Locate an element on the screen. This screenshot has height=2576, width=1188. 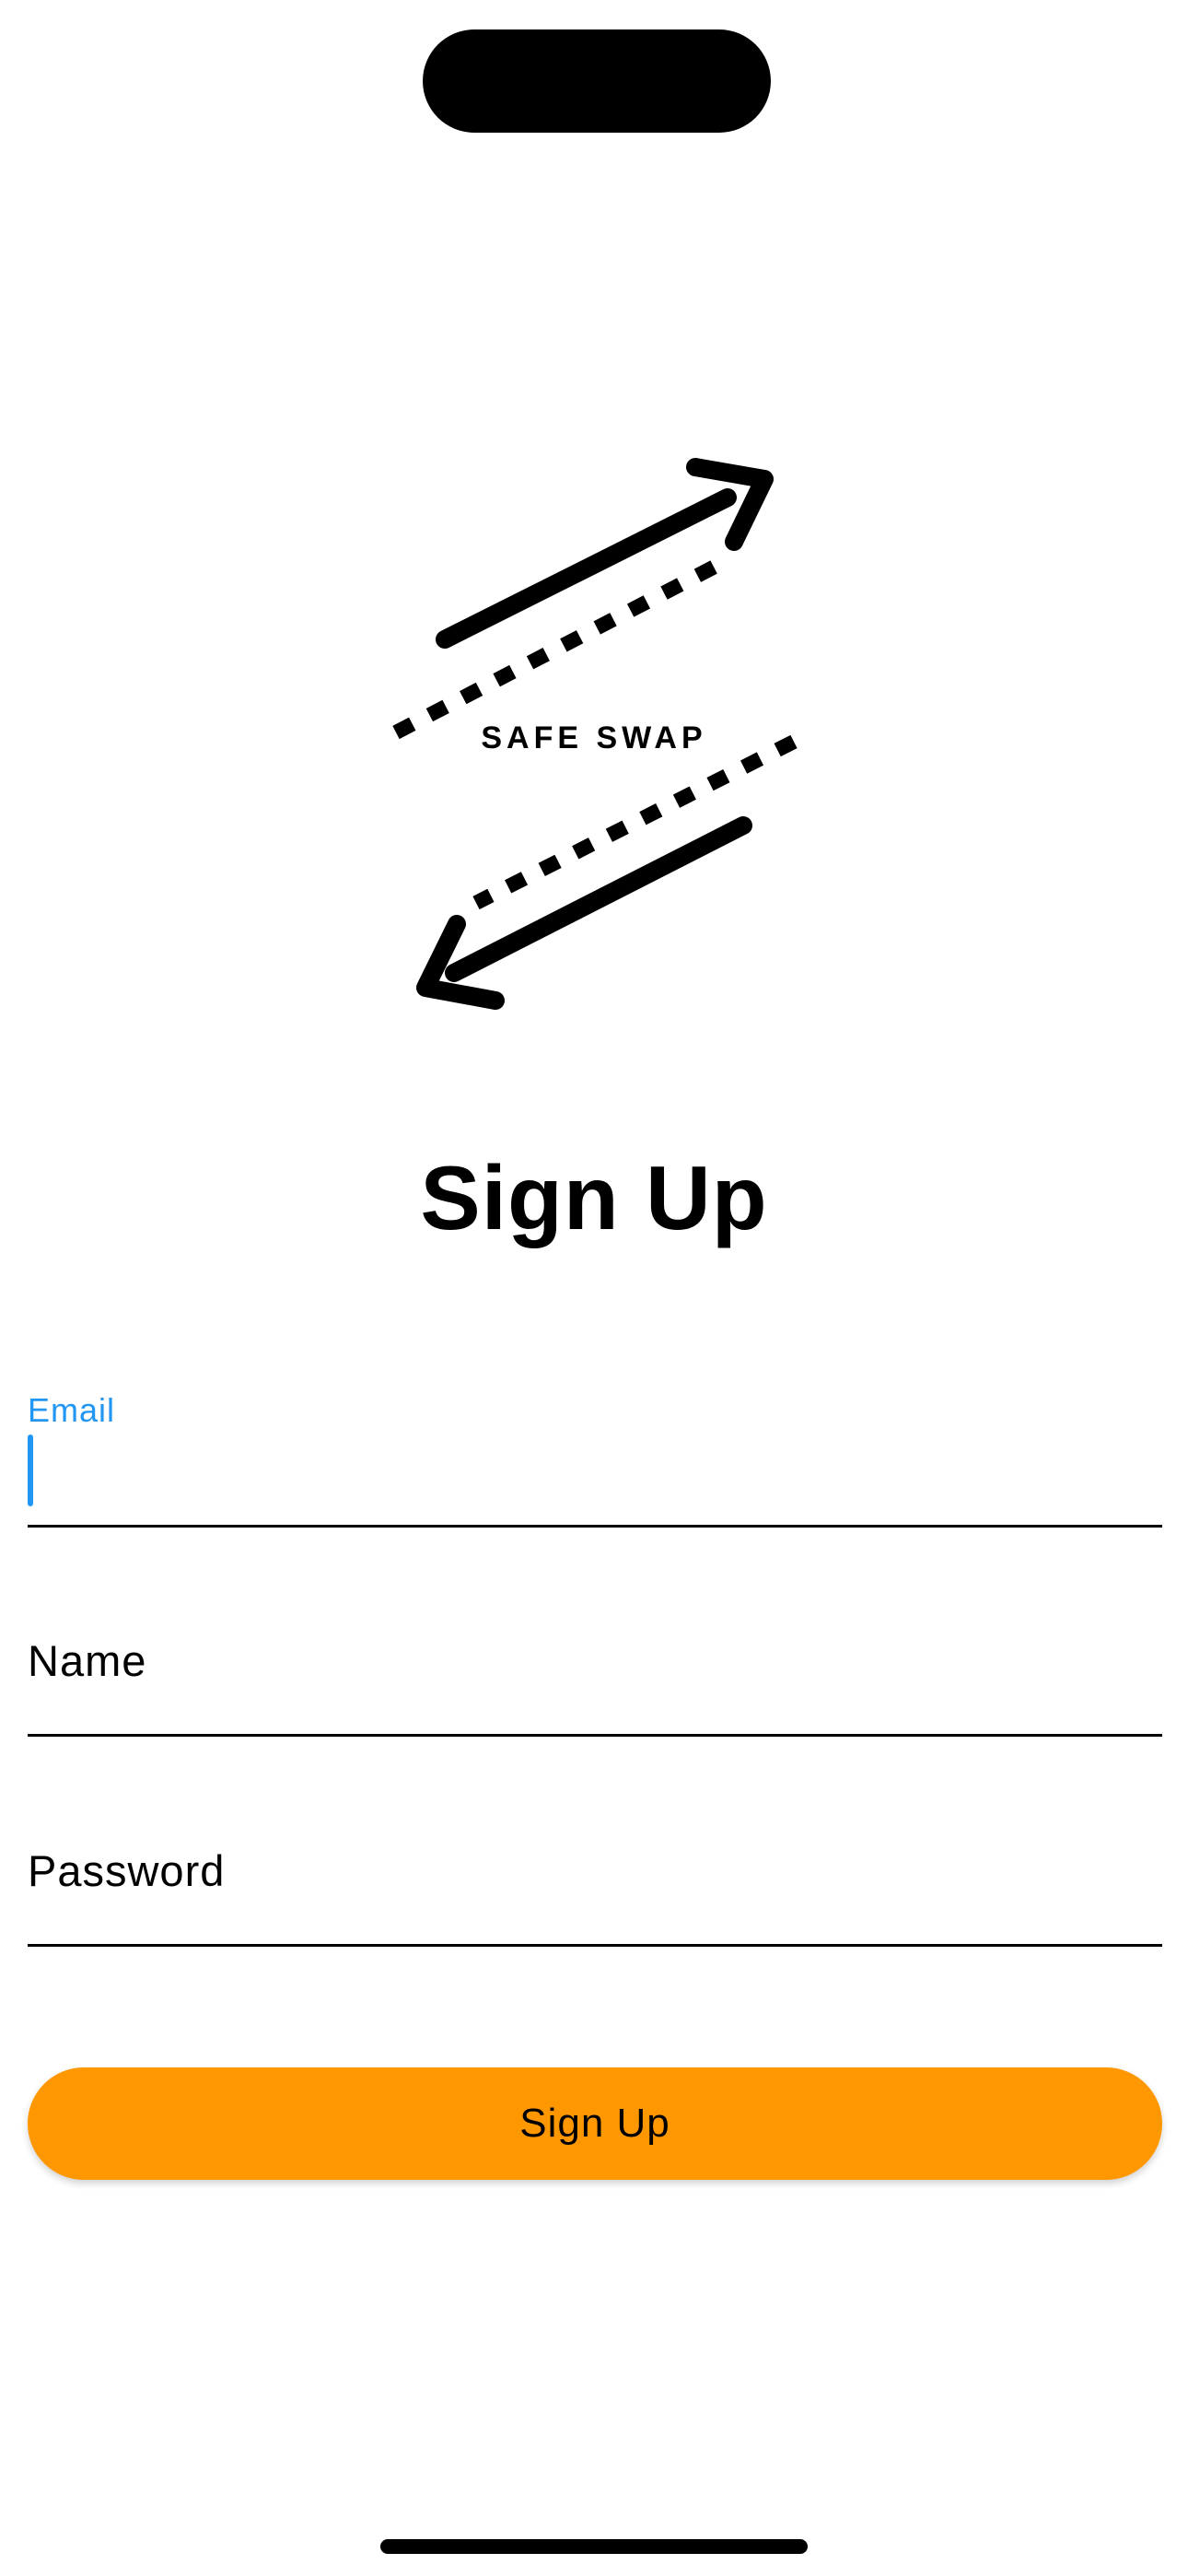
email-field: Email is located at coordinates (595, 1455).